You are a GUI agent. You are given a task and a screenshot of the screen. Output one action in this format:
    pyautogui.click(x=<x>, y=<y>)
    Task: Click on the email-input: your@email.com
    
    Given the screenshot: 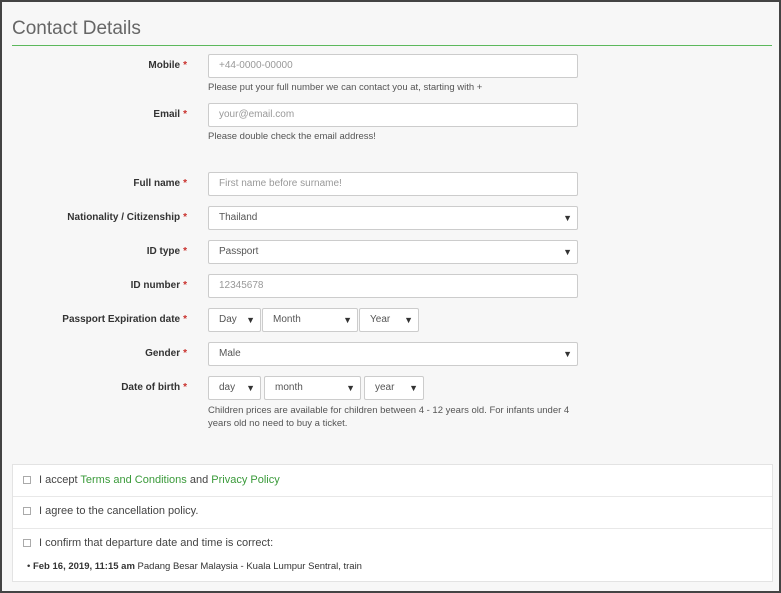 What is the action you would take?
    pyautogui.click(x=393, y=115)
    